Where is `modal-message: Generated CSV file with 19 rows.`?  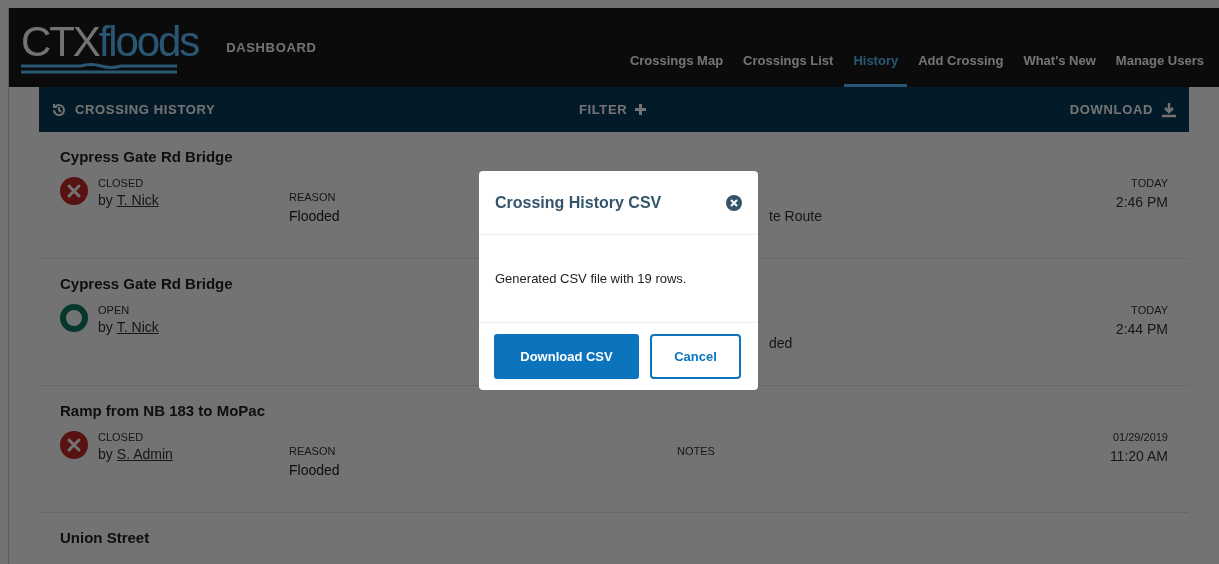
modal-message: Generated CSV file with 19 rows. is located at coordinates (591, 278).